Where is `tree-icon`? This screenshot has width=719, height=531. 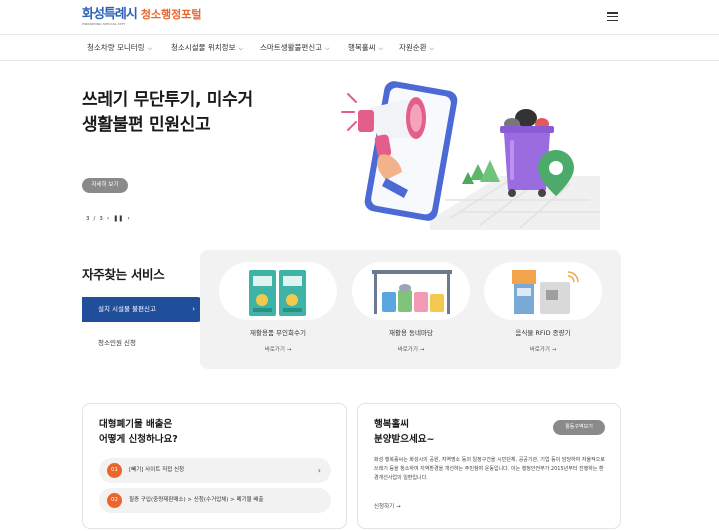 tree-icon is located at coordinates (481, 172).